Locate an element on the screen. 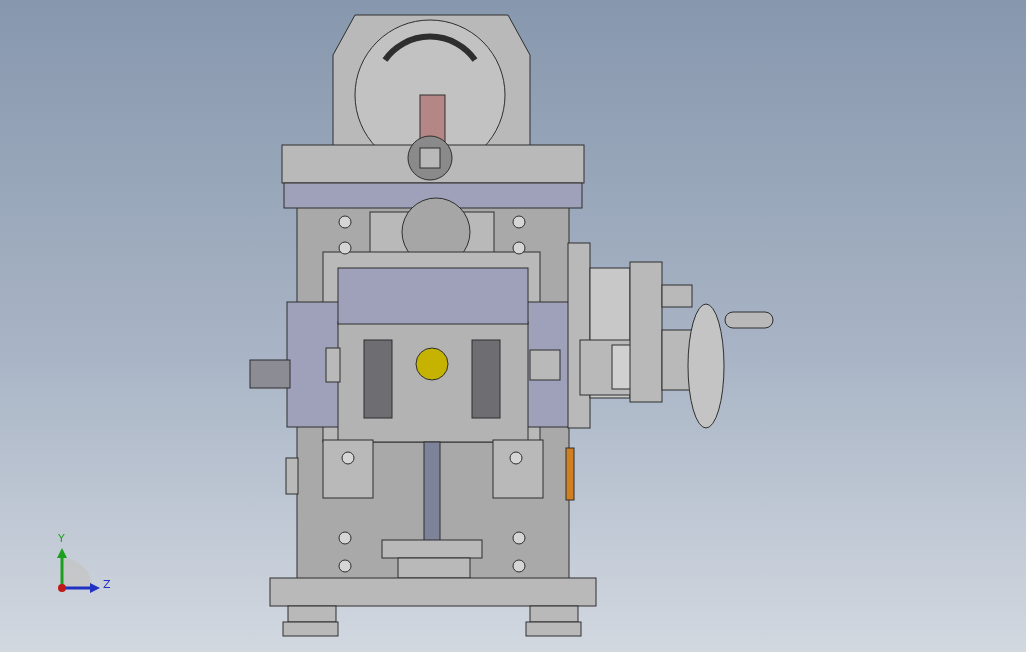 This screenshot has height=652, width=1026. axis-triad-icon is located at coordinates (78, 570).